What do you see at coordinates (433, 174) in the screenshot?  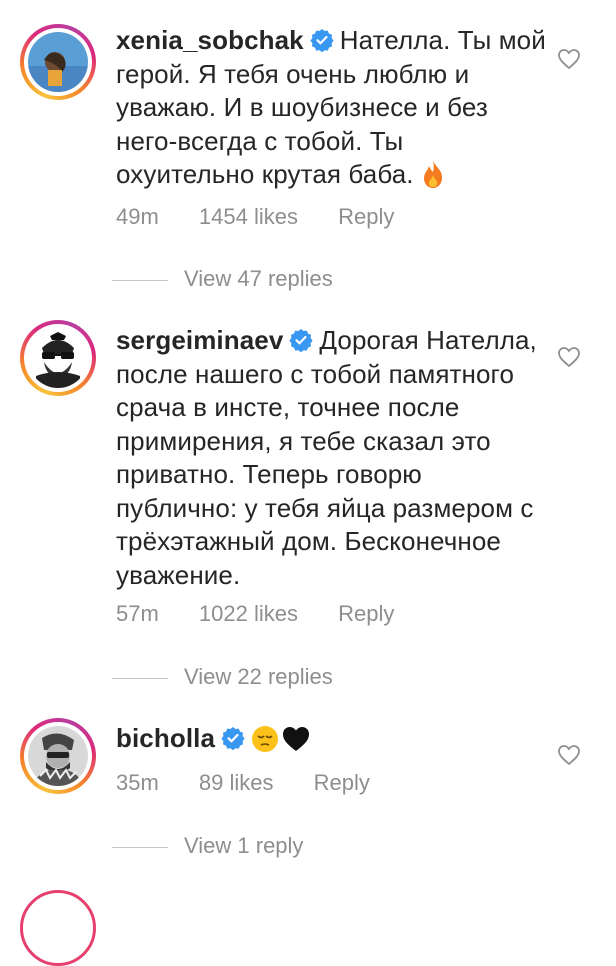 I see `fire-icon` at bounding box center [433, 174].